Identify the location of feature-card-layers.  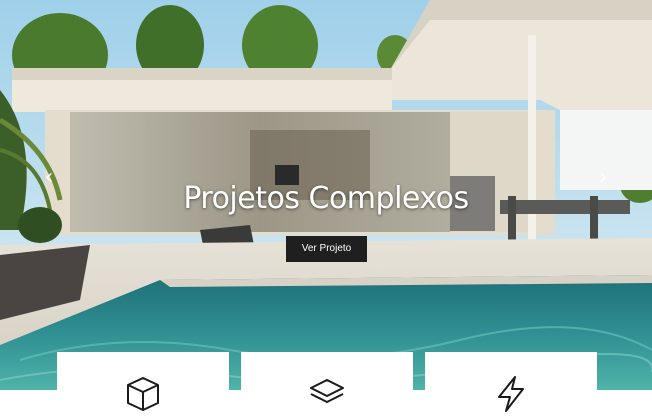
(327, 384).